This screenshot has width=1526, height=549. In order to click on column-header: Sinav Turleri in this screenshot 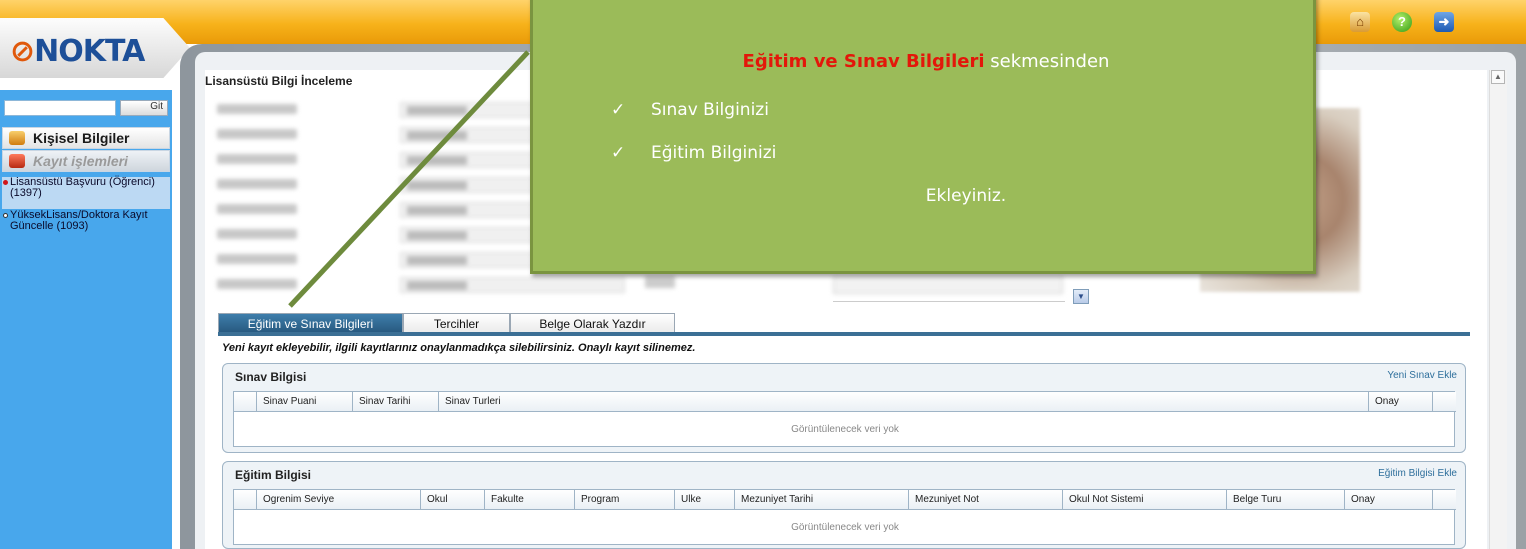, I will do `click(903, 402)`.